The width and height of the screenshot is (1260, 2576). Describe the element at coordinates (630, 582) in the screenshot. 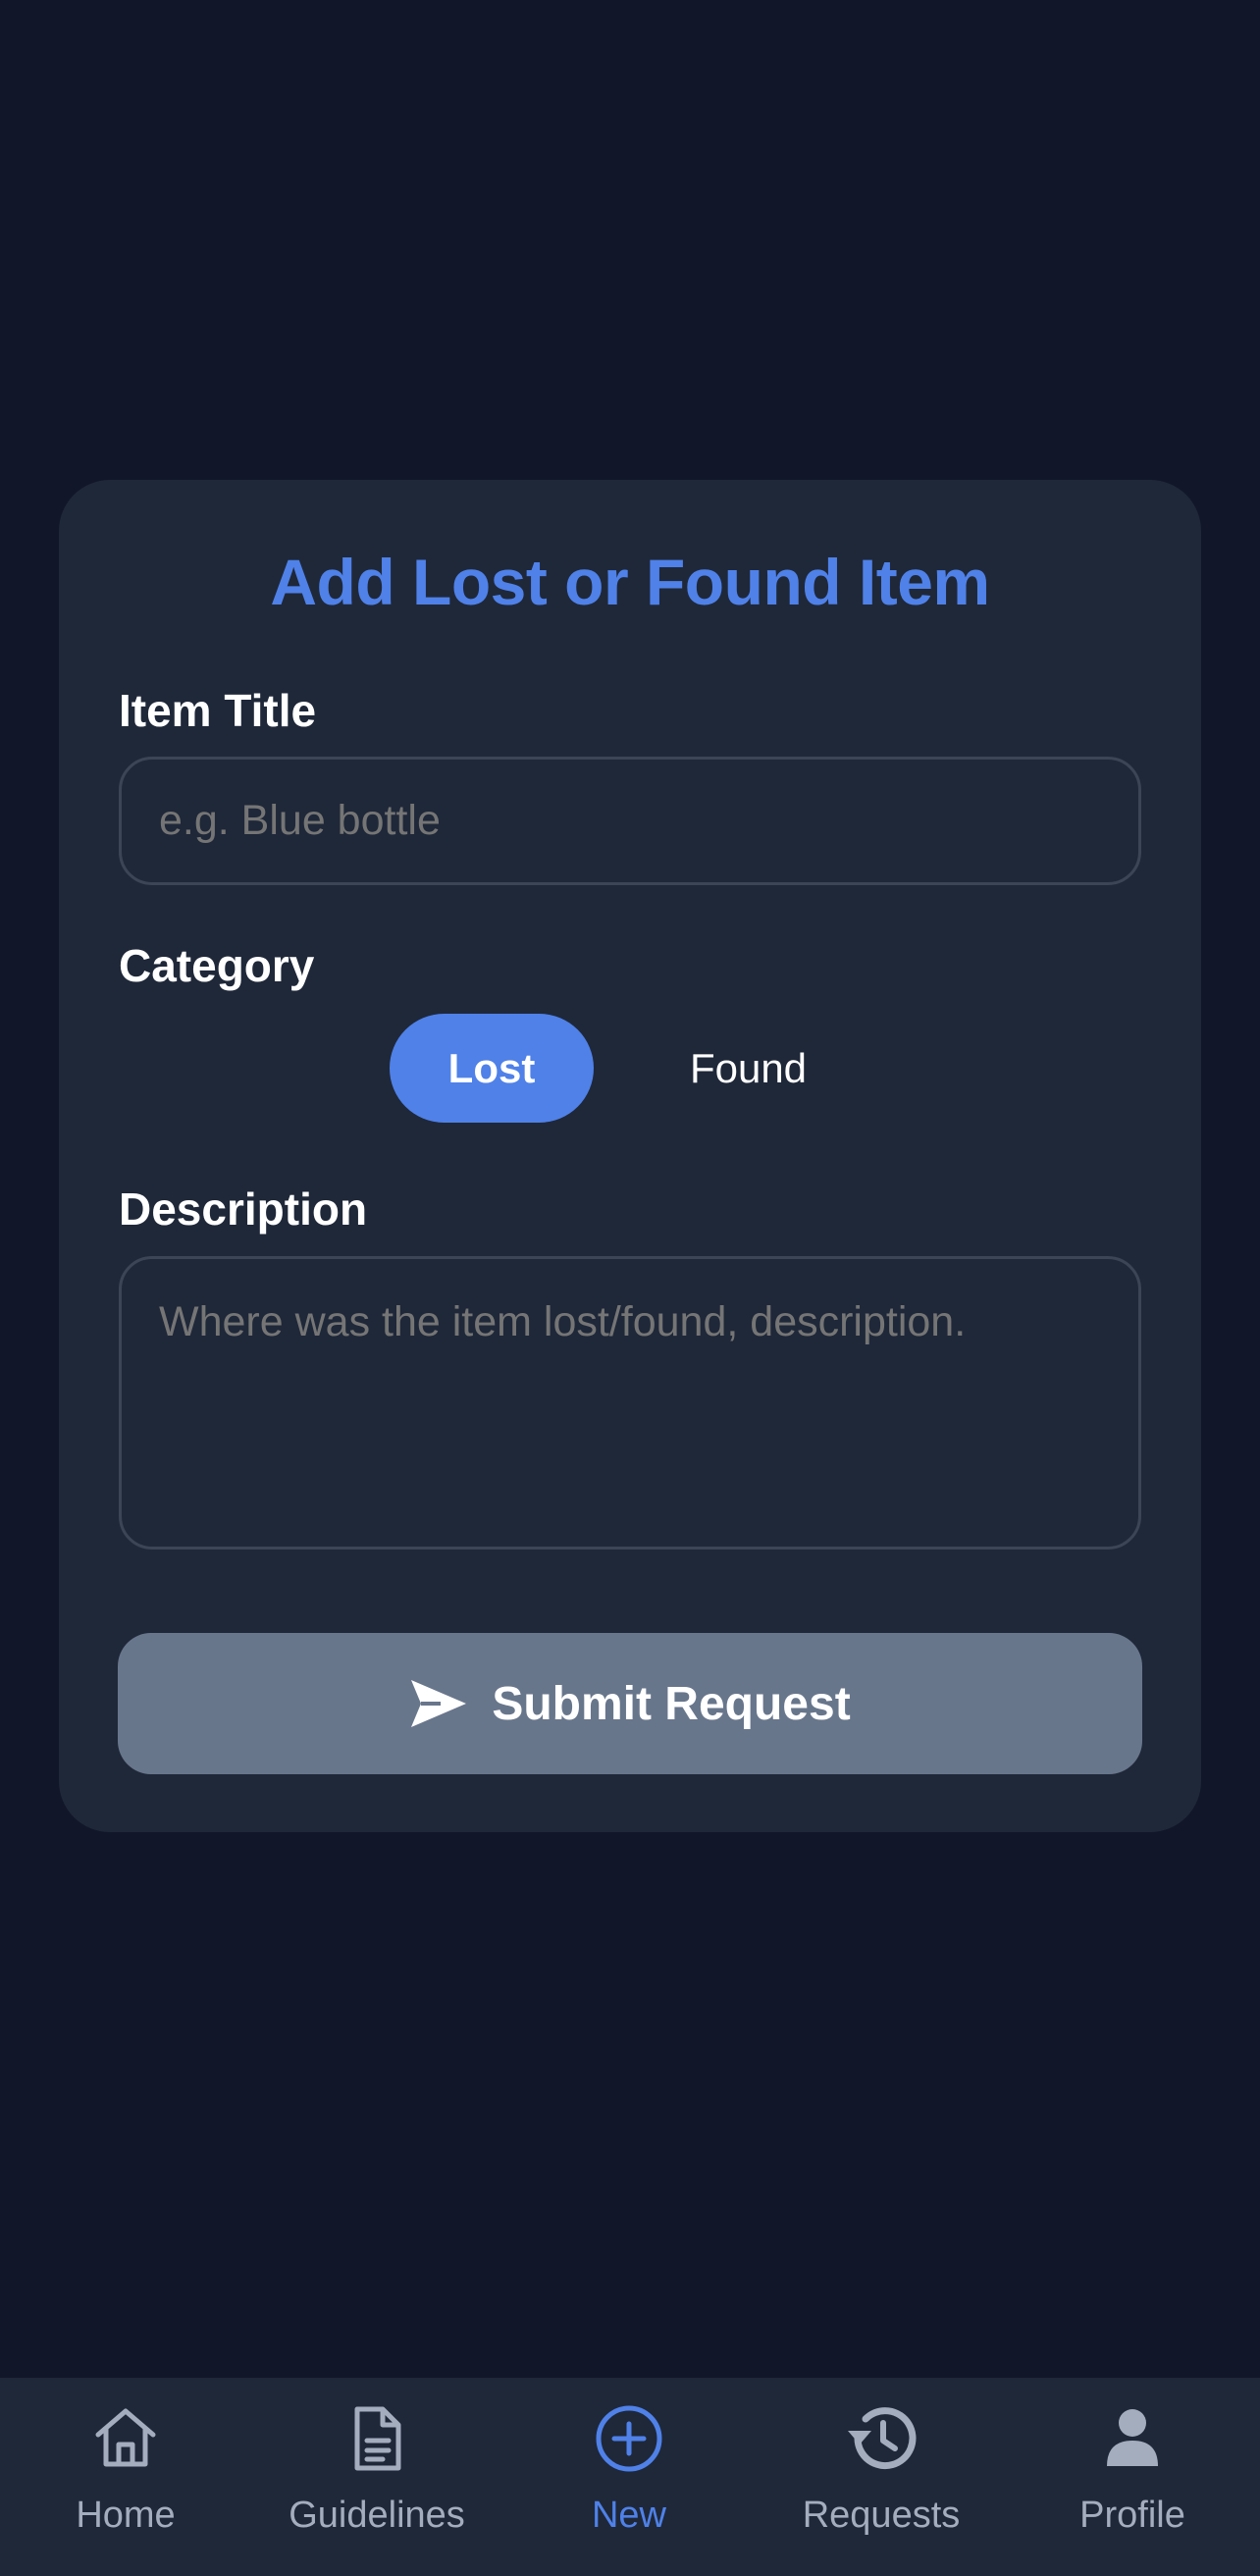

I see `page-title: Add Lost or Found Item` at that location.